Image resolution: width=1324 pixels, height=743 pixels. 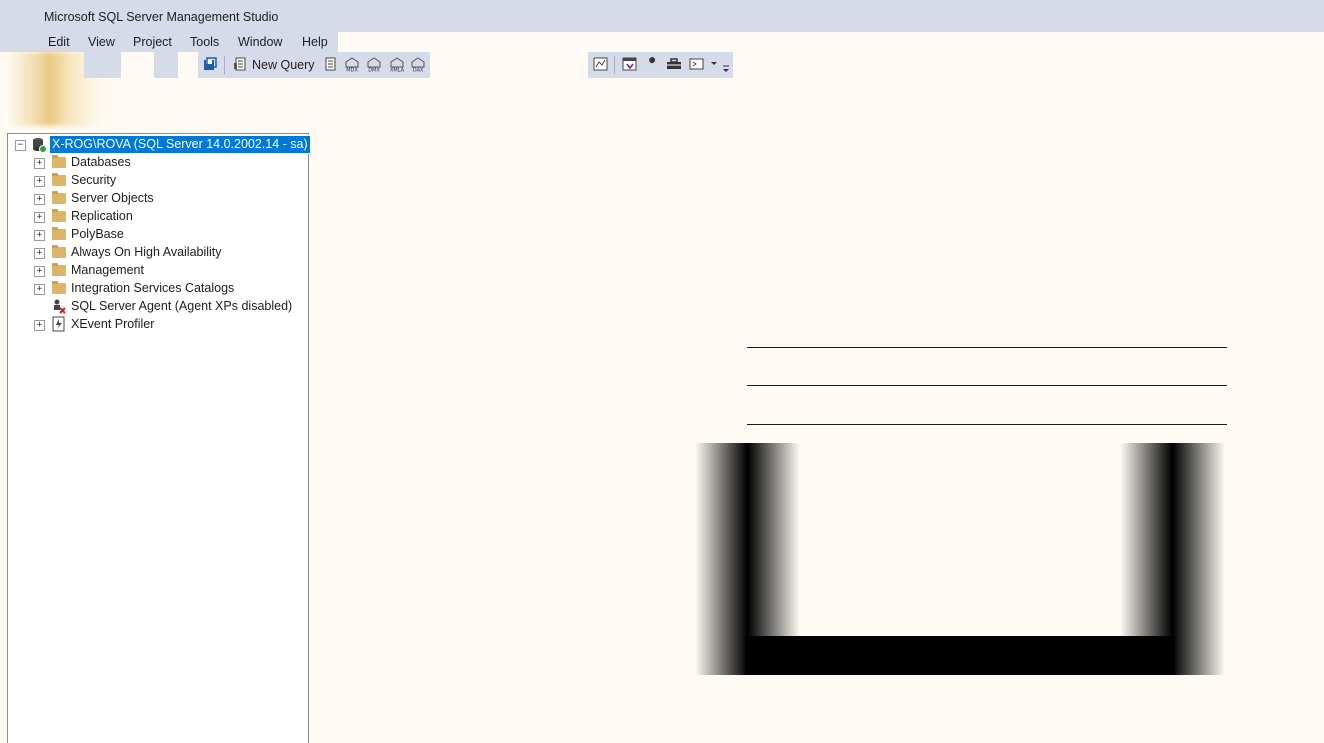 What do you see at coordinates (204, 42) in the screenshot?
I see `menu-tools: Tools` at bounding box center [204, 42].